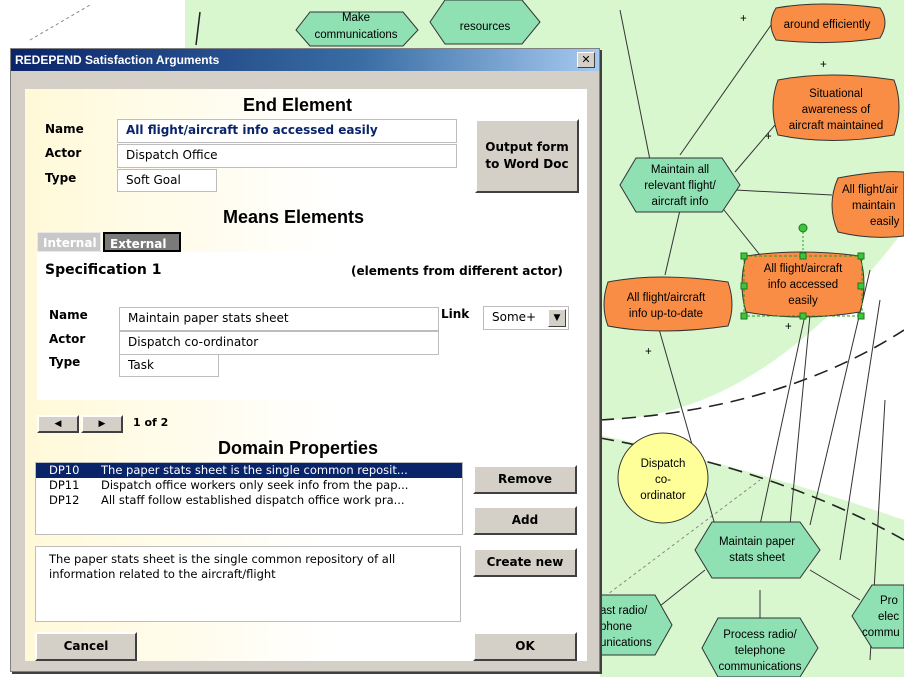 The width and height of the screenshot is (904, 677). Describe the element at coordinates (457, 271) in the screenshot. I see `specification-note: (elements from different actor)` at that location.